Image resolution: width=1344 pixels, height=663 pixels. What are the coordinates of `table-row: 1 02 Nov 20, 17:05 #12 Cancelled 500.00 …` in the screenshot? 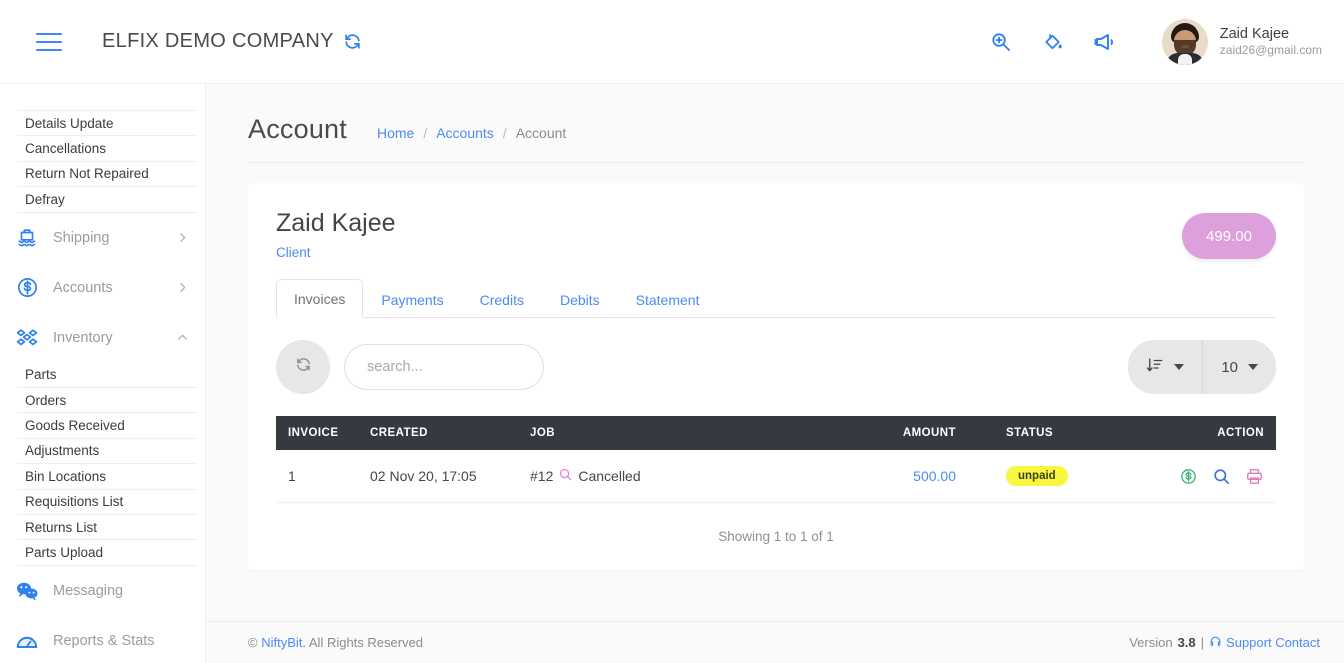 It's located at (776, 476).